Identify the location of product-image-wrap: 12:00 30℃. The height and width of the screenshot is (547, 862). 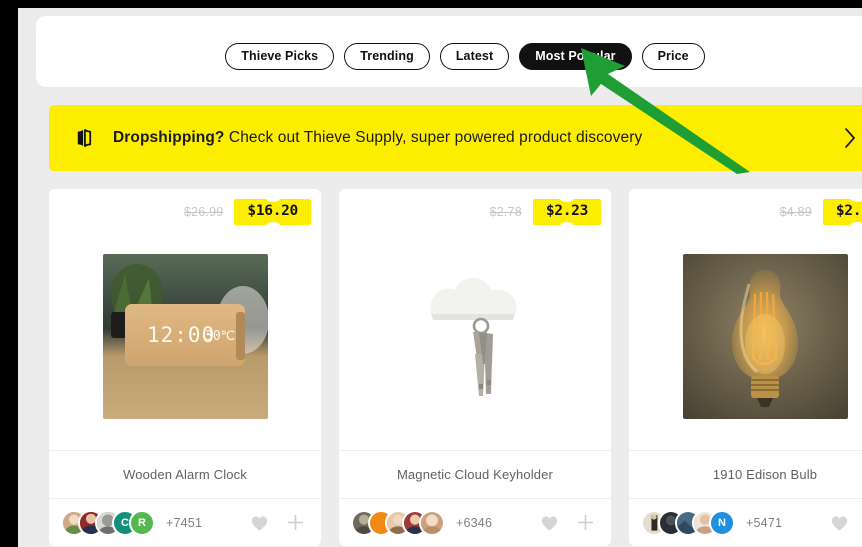
(185, 342).